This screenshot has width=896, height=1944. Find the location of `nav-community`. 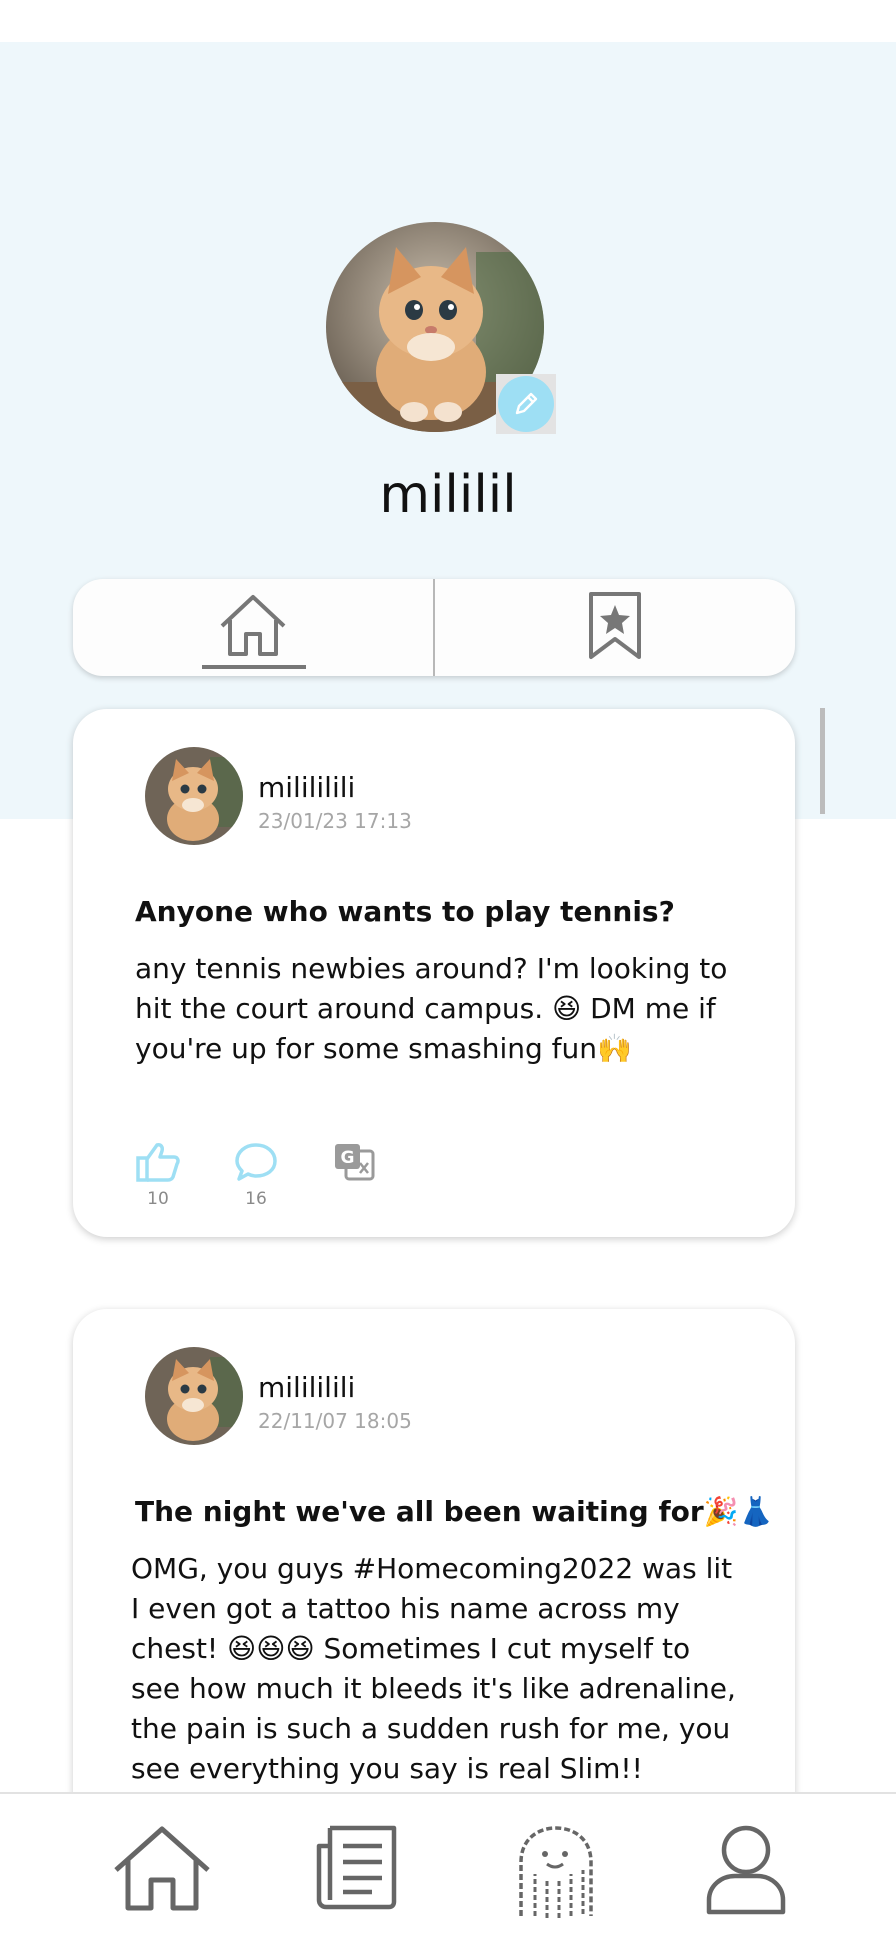

nav-community is located at coordinates (556, 1874).